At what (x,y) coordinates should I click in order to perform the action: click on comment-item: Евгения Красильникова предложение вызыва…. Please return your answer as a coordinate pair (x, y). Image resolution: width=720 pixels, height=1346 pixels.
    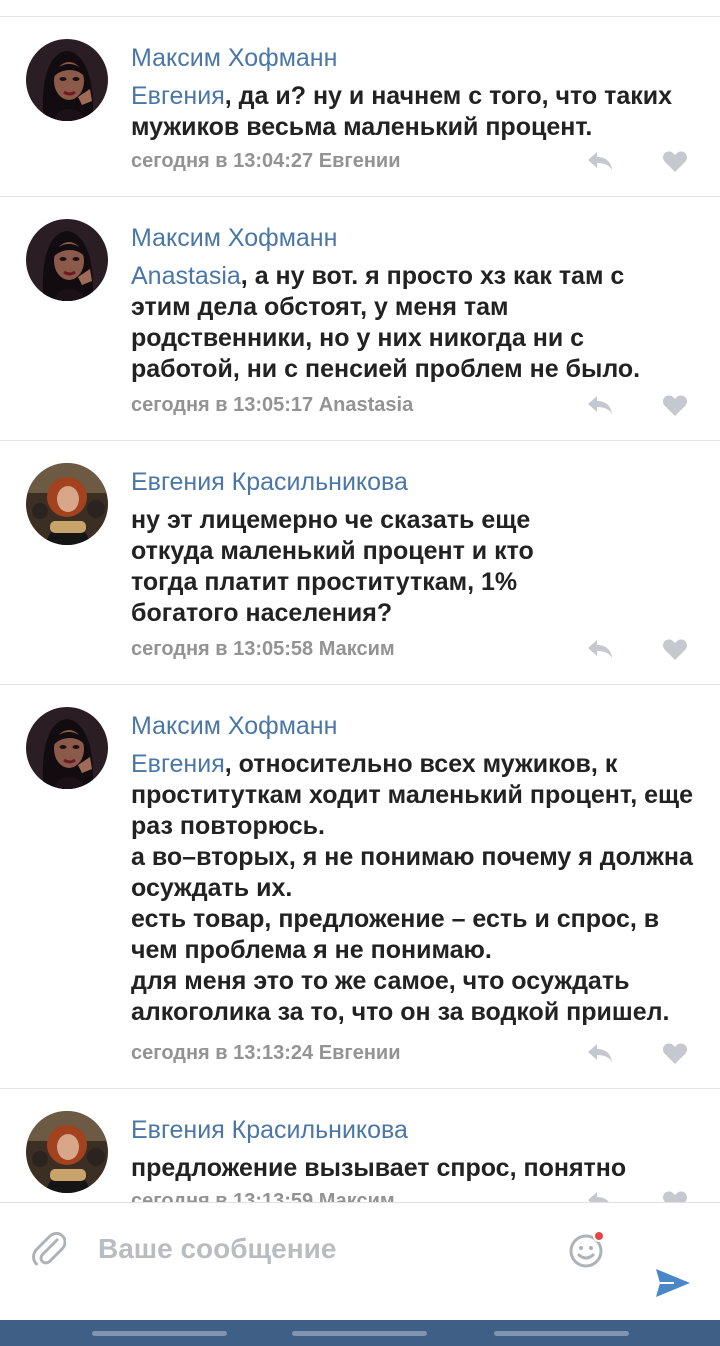
    Looking at the image, I should click on (360, 1145).